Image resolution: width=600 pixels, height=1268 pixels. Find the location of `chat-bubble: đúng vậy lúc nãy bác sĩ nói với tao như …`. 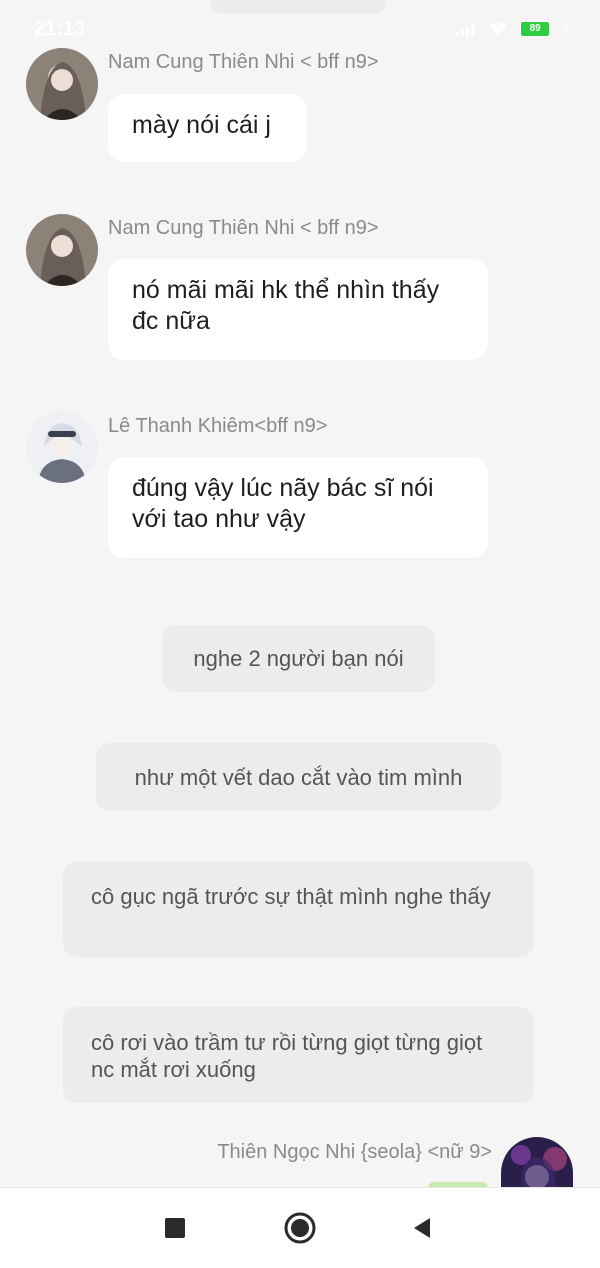

chat-bubble: đúng vậy lúc nãy bác sĩ nói với tao như … is located at coordinates (298, 507).